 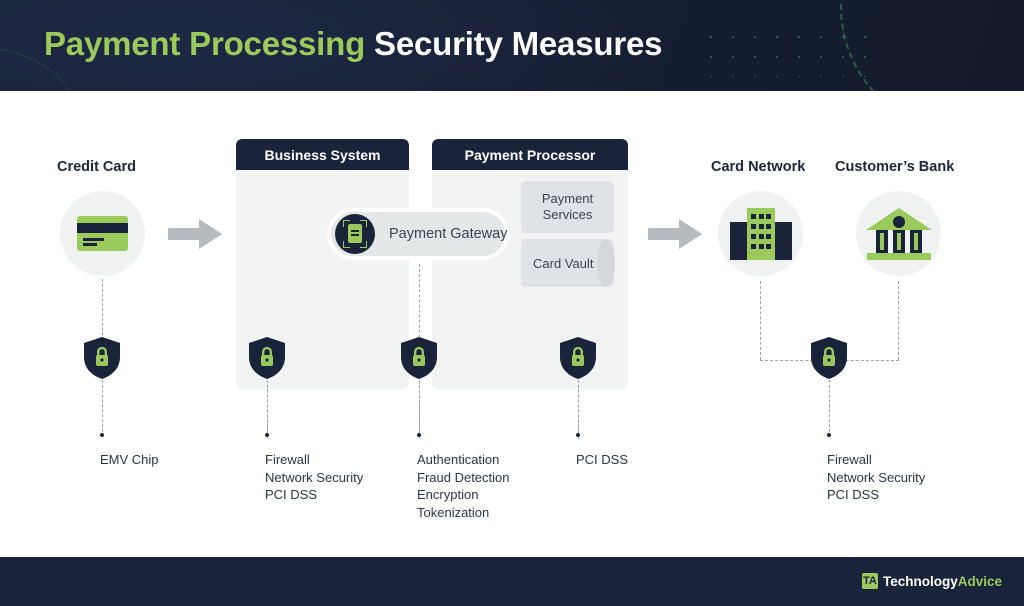 I want to click on bank-icon, so click(x=899, y=234).